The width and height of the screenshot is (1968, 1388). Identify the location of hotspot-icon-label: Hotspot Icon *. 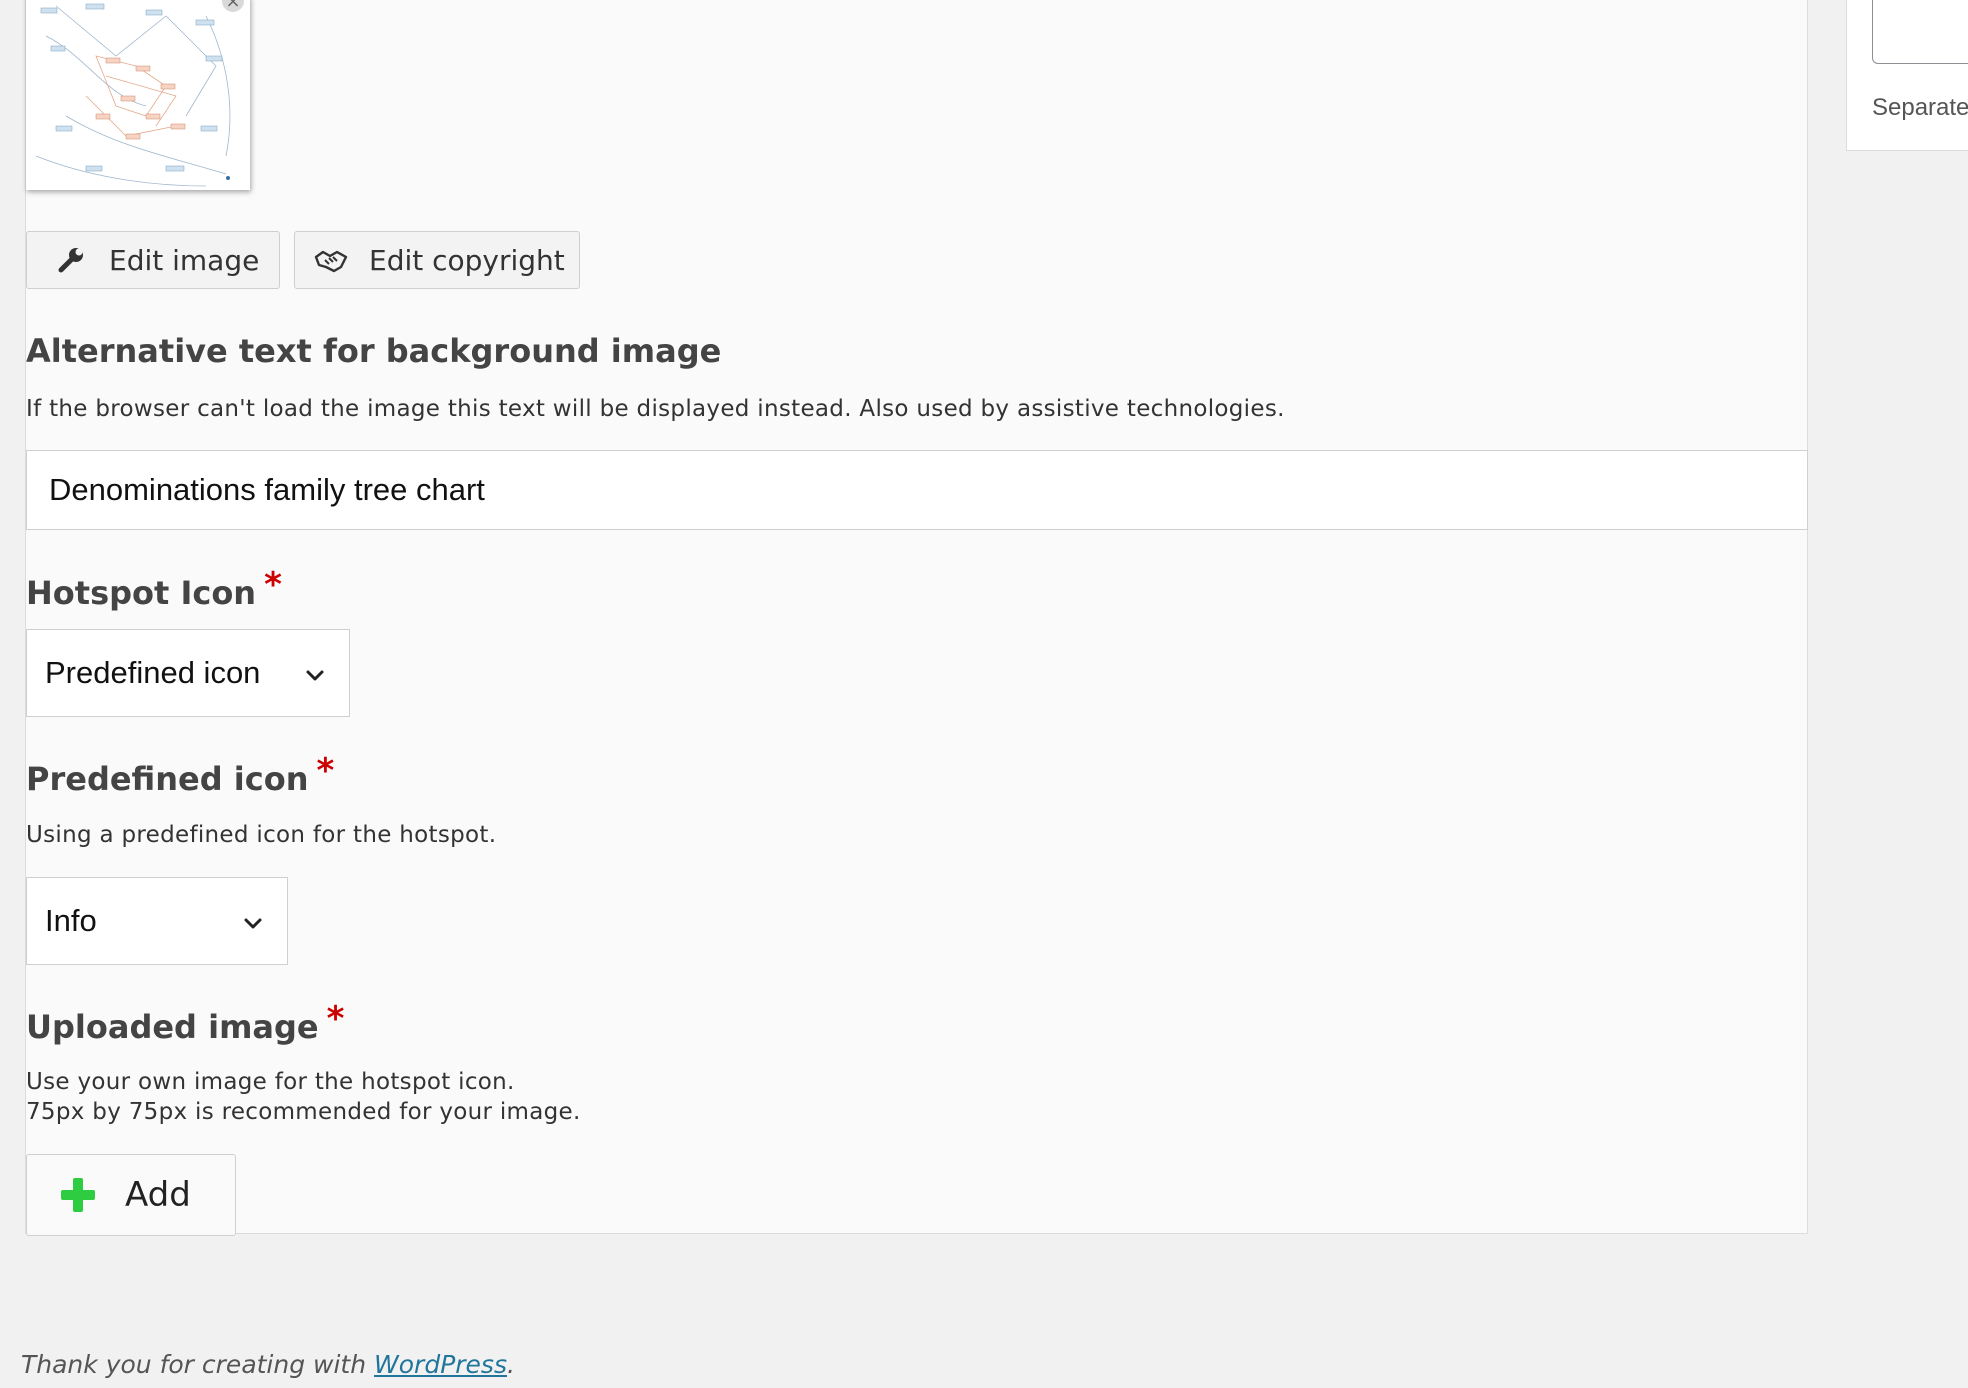
(154, 589).